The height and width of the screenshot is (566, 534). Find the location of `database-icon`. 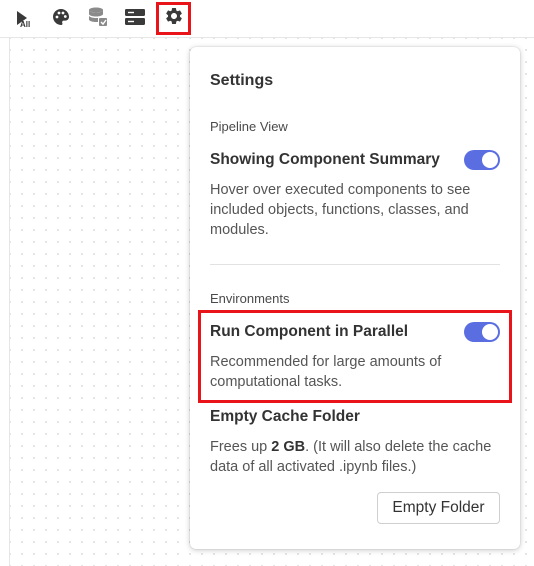

database-icon is located at coordinates (98, 19).